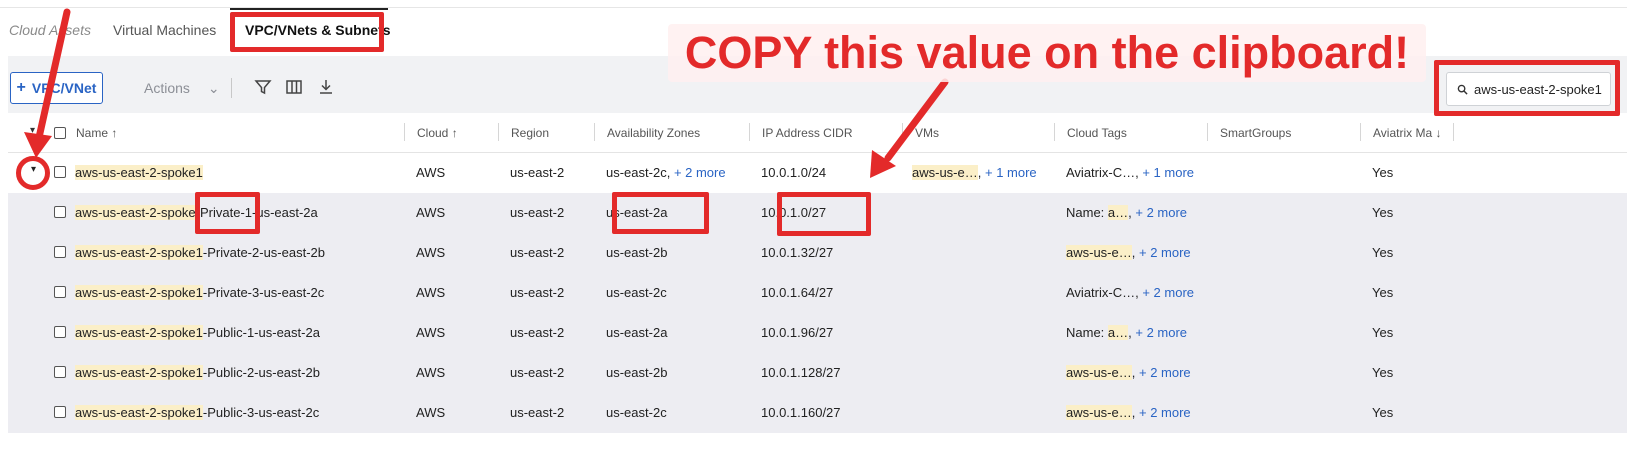 This screenshot has height=468, width=1627. Describe the element at coordinates (1047, 53) in the screenshot. I see `copy-instruction-callout: COPY this value on the clipboard!` at that location.